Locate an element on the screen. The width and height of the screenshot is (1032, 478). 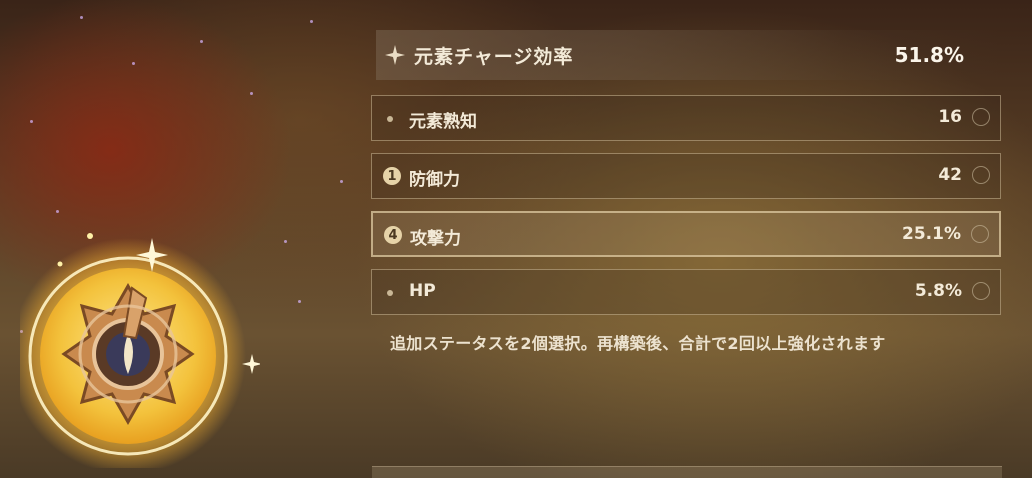
selection-hint-text: 追加ステータスを2個選択。再構築後、合計で2回以上強化されます is located at coordinates (638, 343).